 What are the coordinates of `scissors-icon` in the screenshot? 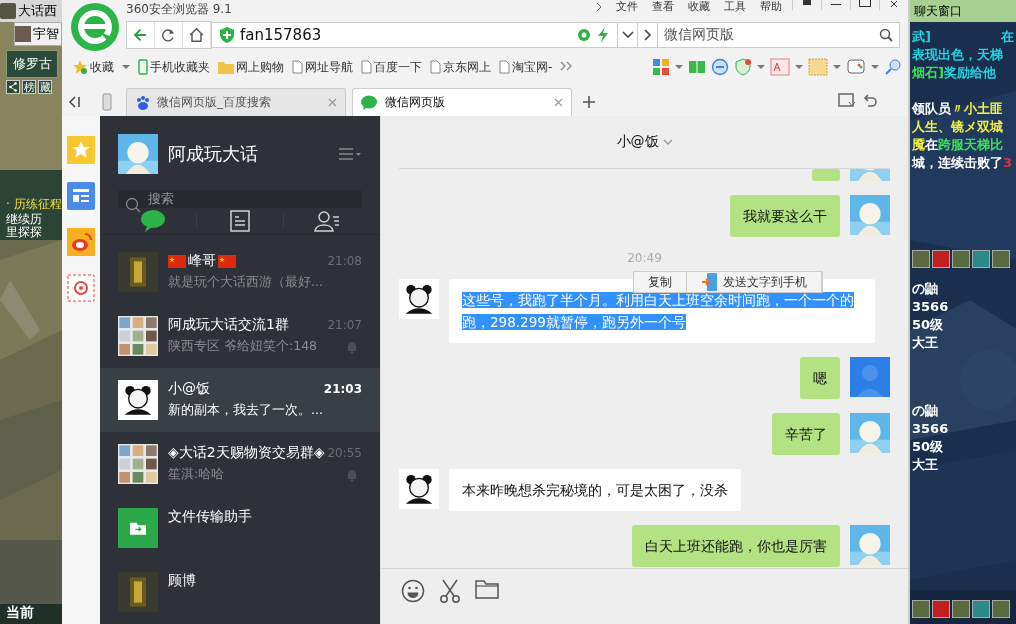 It's located at (450, 591).